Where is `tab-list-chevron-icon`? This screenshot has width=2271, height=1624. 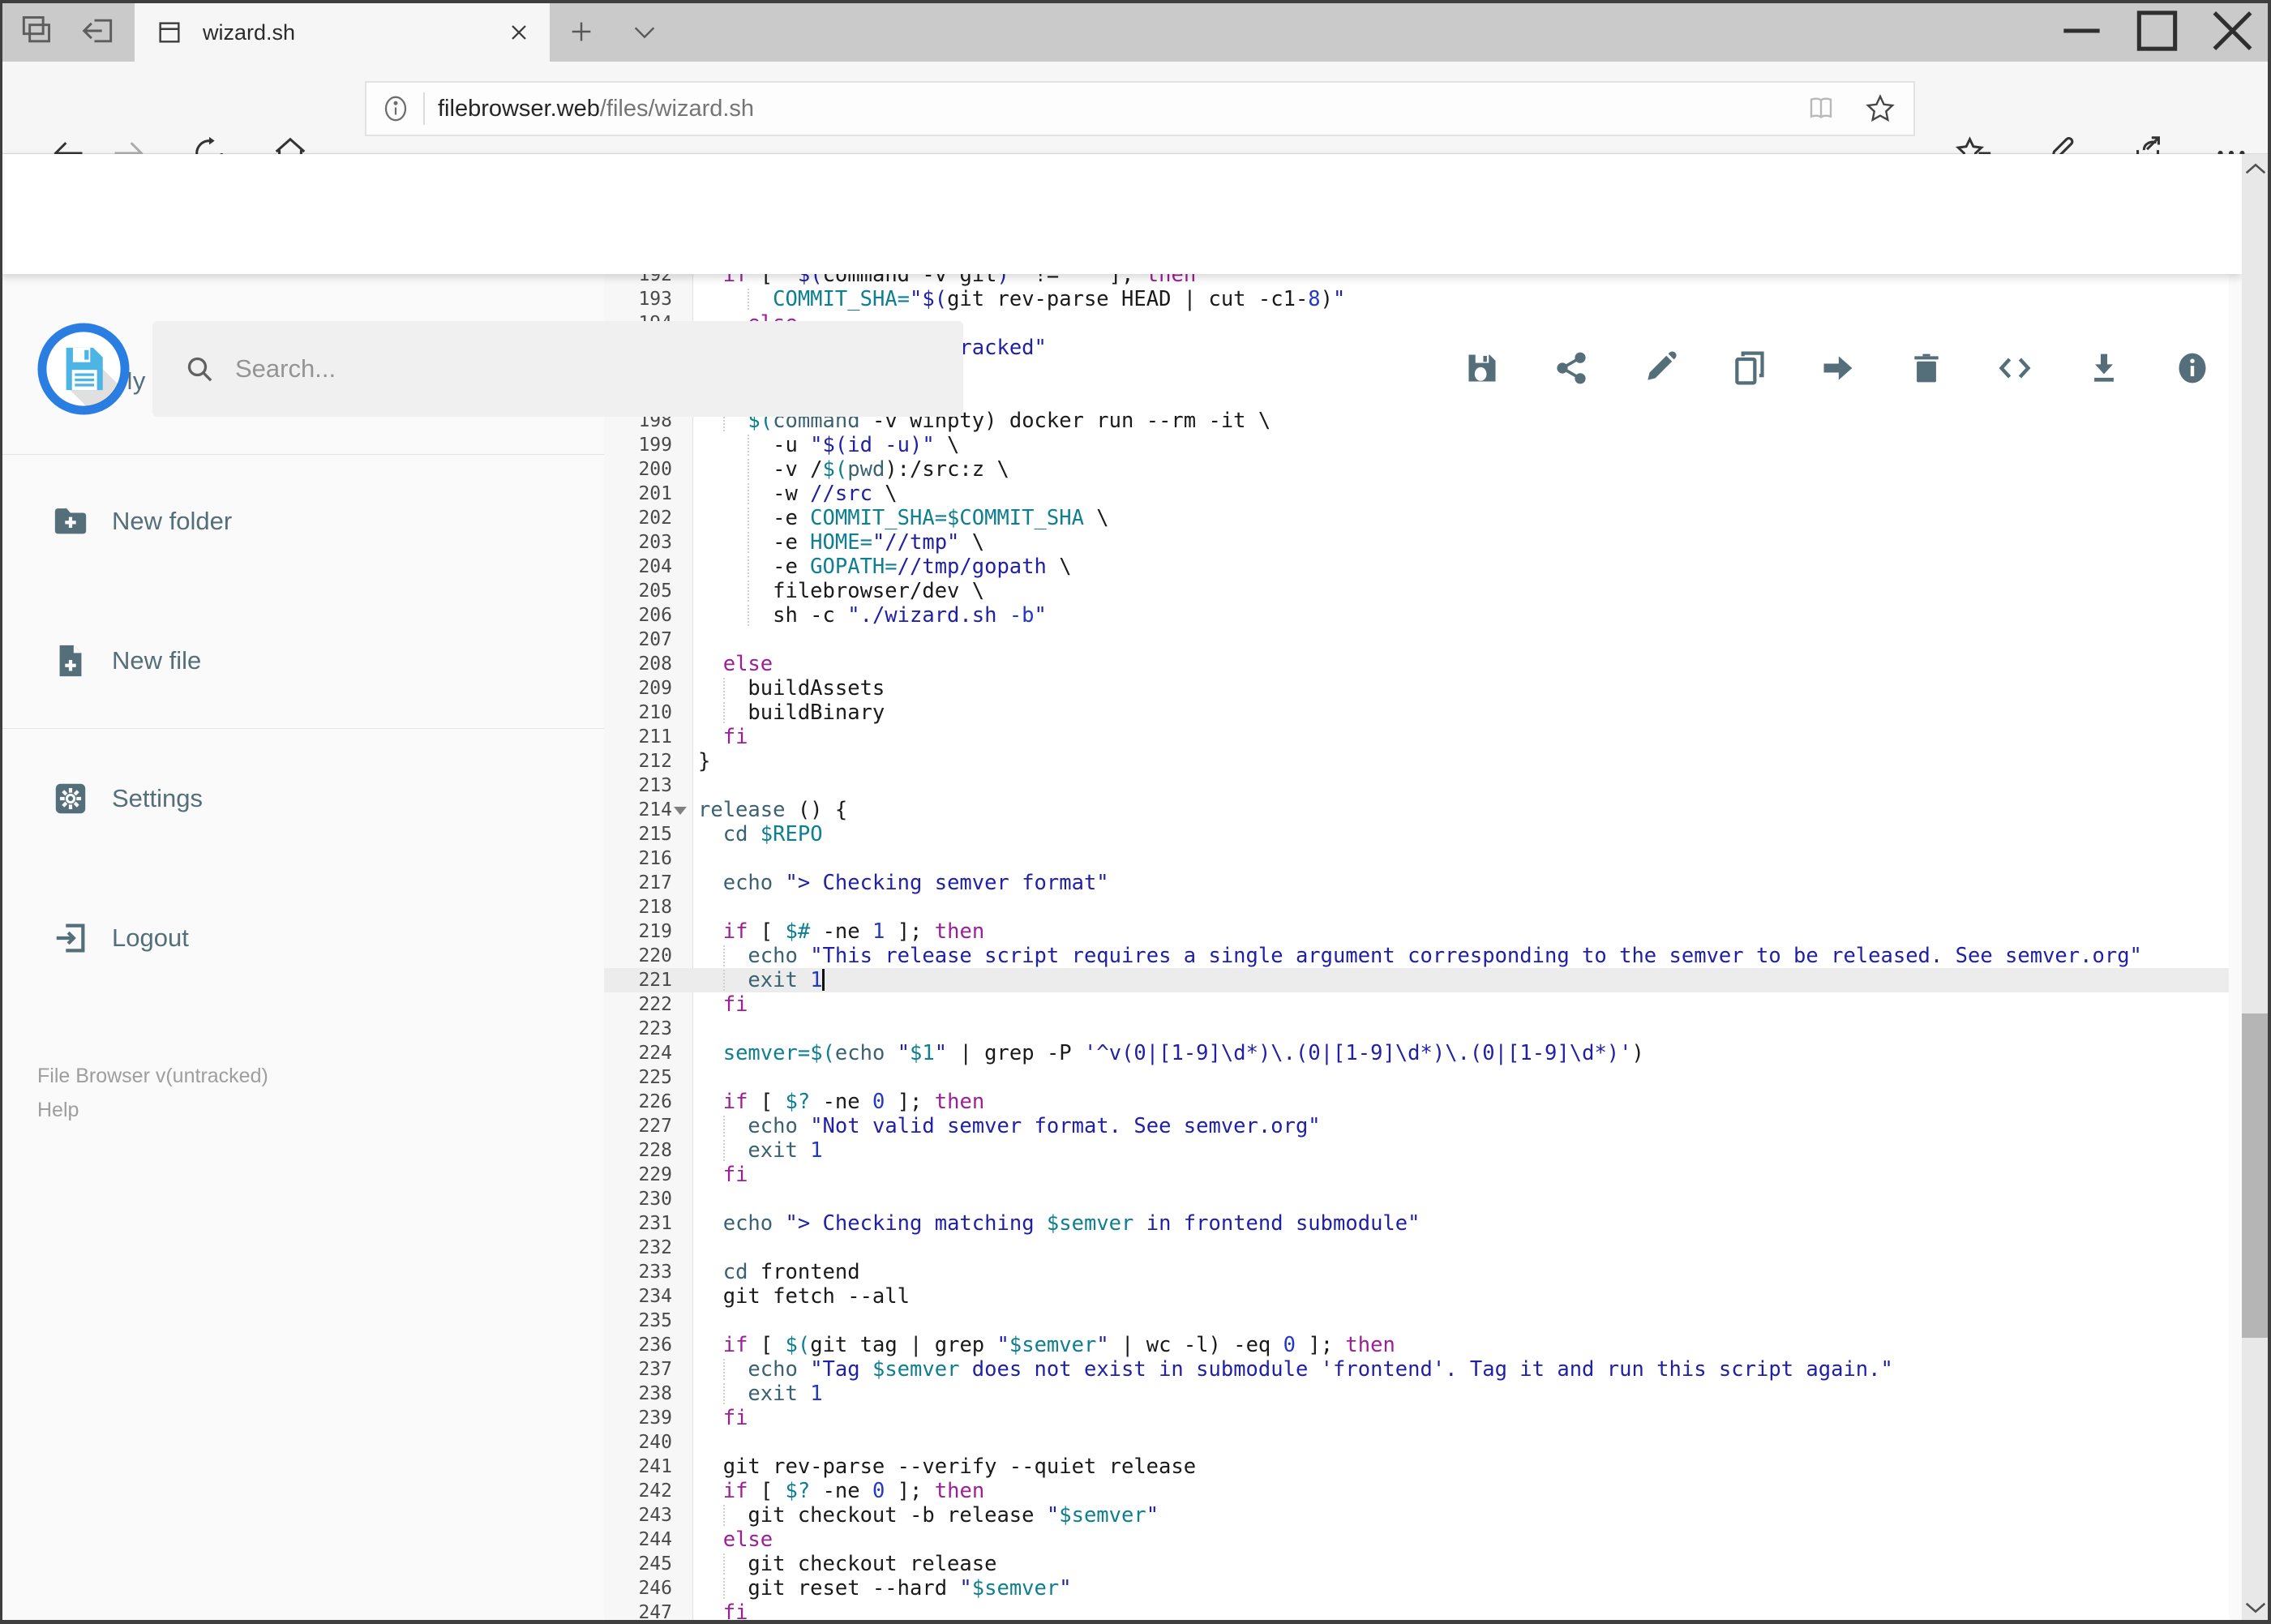
tab-list-chevron-icon is located at coordinates (644, 33).